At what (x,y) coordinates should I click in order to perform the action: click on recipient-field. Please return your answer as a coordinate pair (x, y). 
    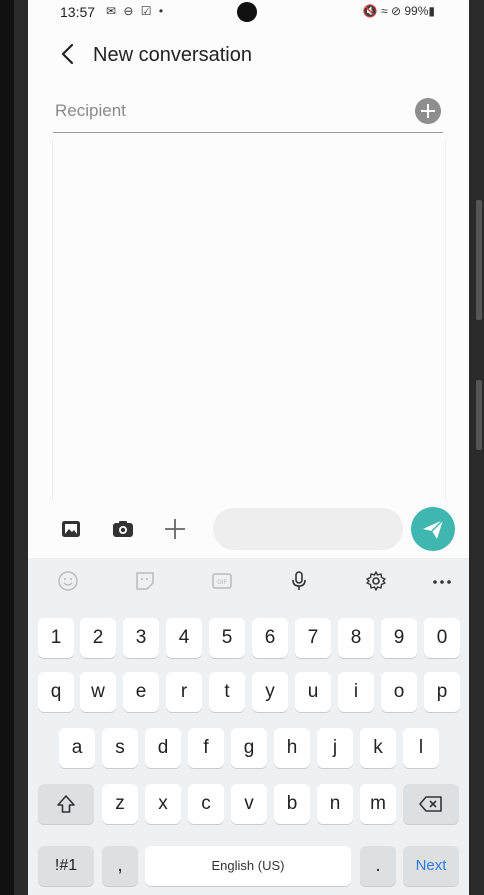
    Looking at the image, I should click on (248, 114).